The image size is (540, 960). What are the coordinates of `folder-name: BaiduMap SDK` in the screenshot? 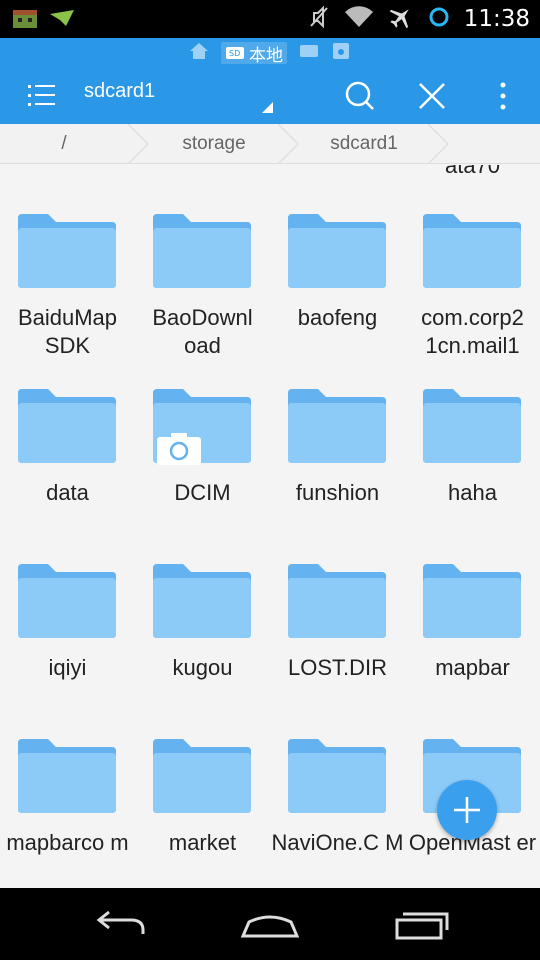 It's located at (67, 331).